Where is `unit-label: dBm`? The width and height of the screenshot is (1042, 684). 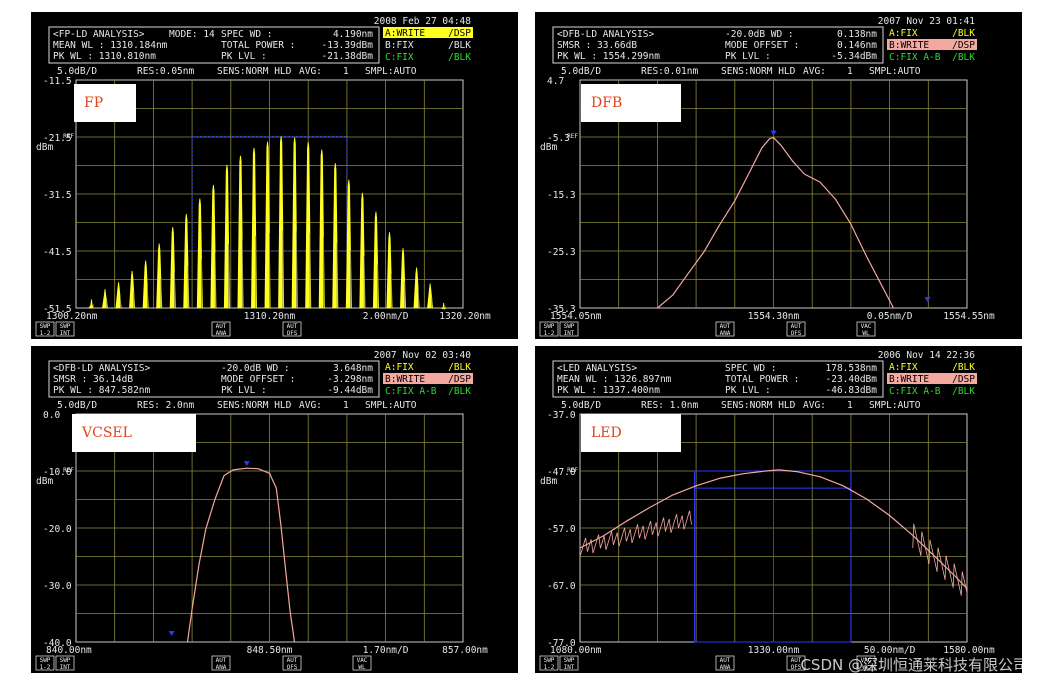
unit-label: dBm is located at coordinates (548, 481).